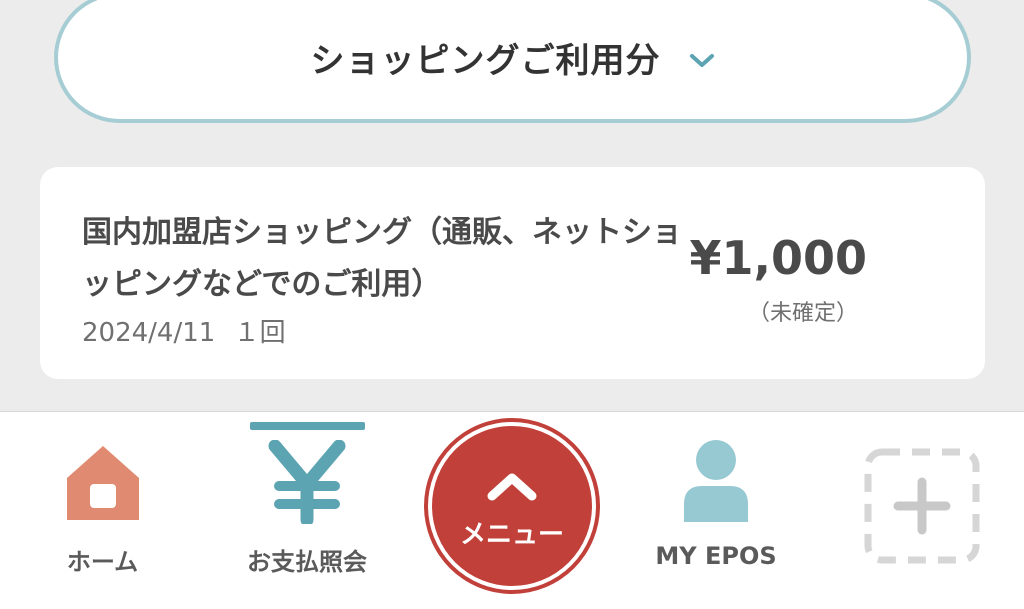 This screenshot has width=1024, height=609. Describe the element at coordinates (778, 258) in the screenshot. I see `transaction-amount: ¥1,000` at that location.